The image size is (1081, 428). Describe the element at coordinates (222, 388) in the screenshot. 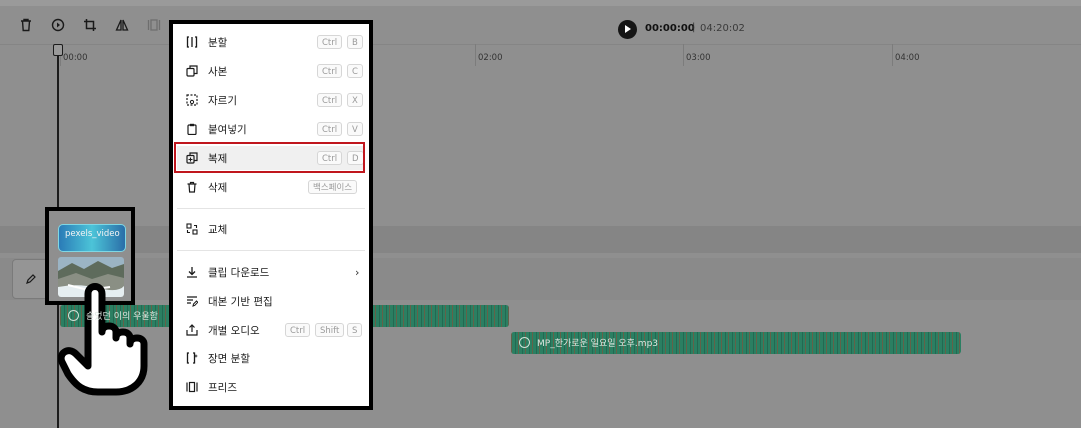

I see `menu-item-label: 프리즈` at that location.